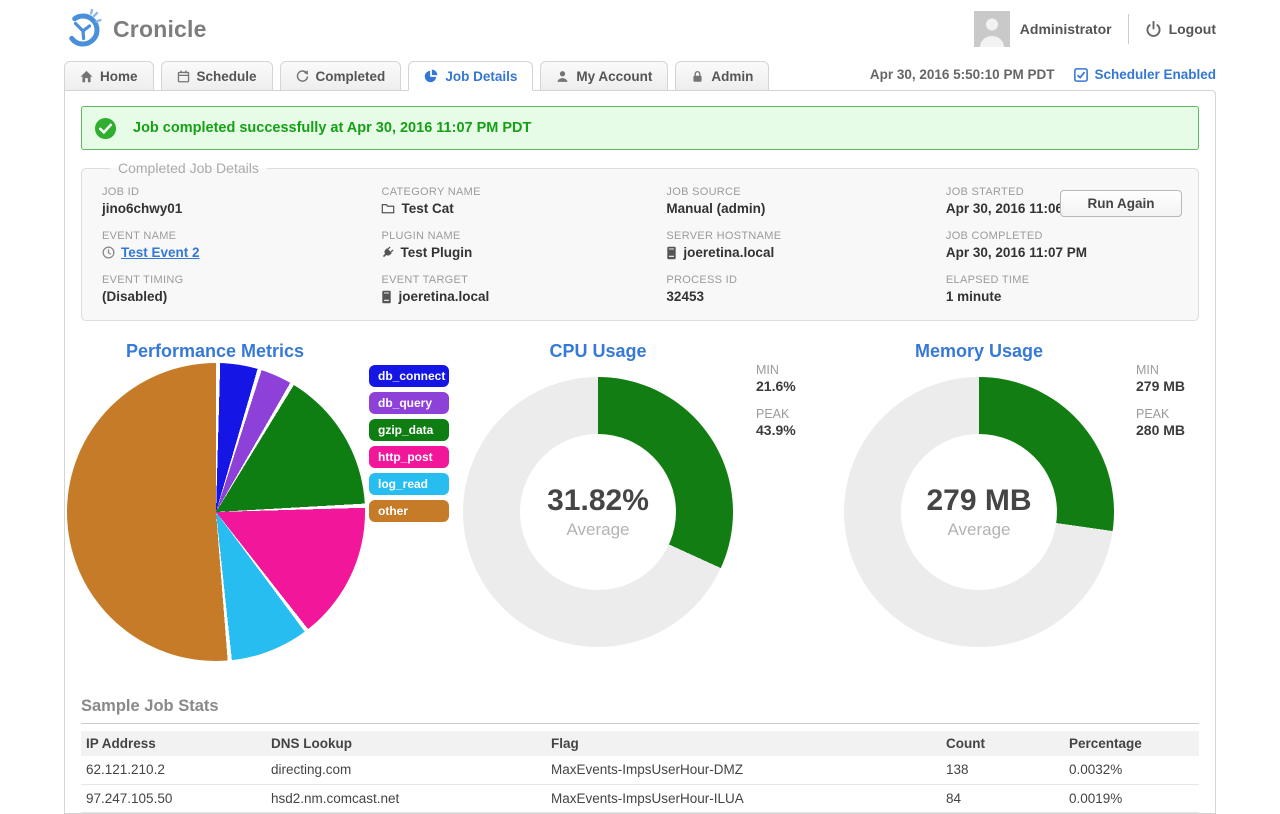 The width and height of the screenshot is (1280, 814). What do you see at coordinates (1161, 378) in the screenshot?
I see `memory-min-stat: MIN 279 MB` at bounding box center [1161, 378].